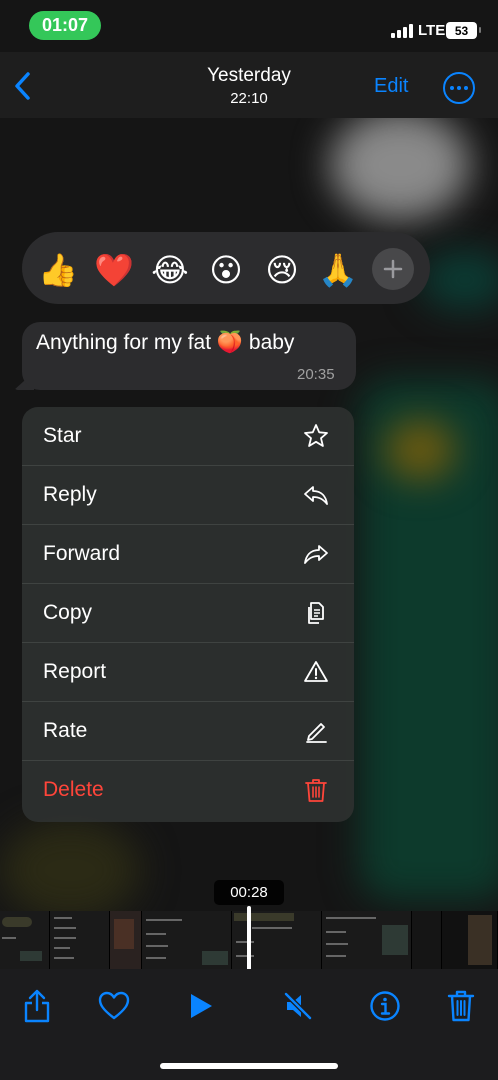 Image resolution: width=498 pixels, height=1080 pixels. Describe the element at coordinates (82, 553) in the screenshot. I see `menu-item-label: Forward` at that location.